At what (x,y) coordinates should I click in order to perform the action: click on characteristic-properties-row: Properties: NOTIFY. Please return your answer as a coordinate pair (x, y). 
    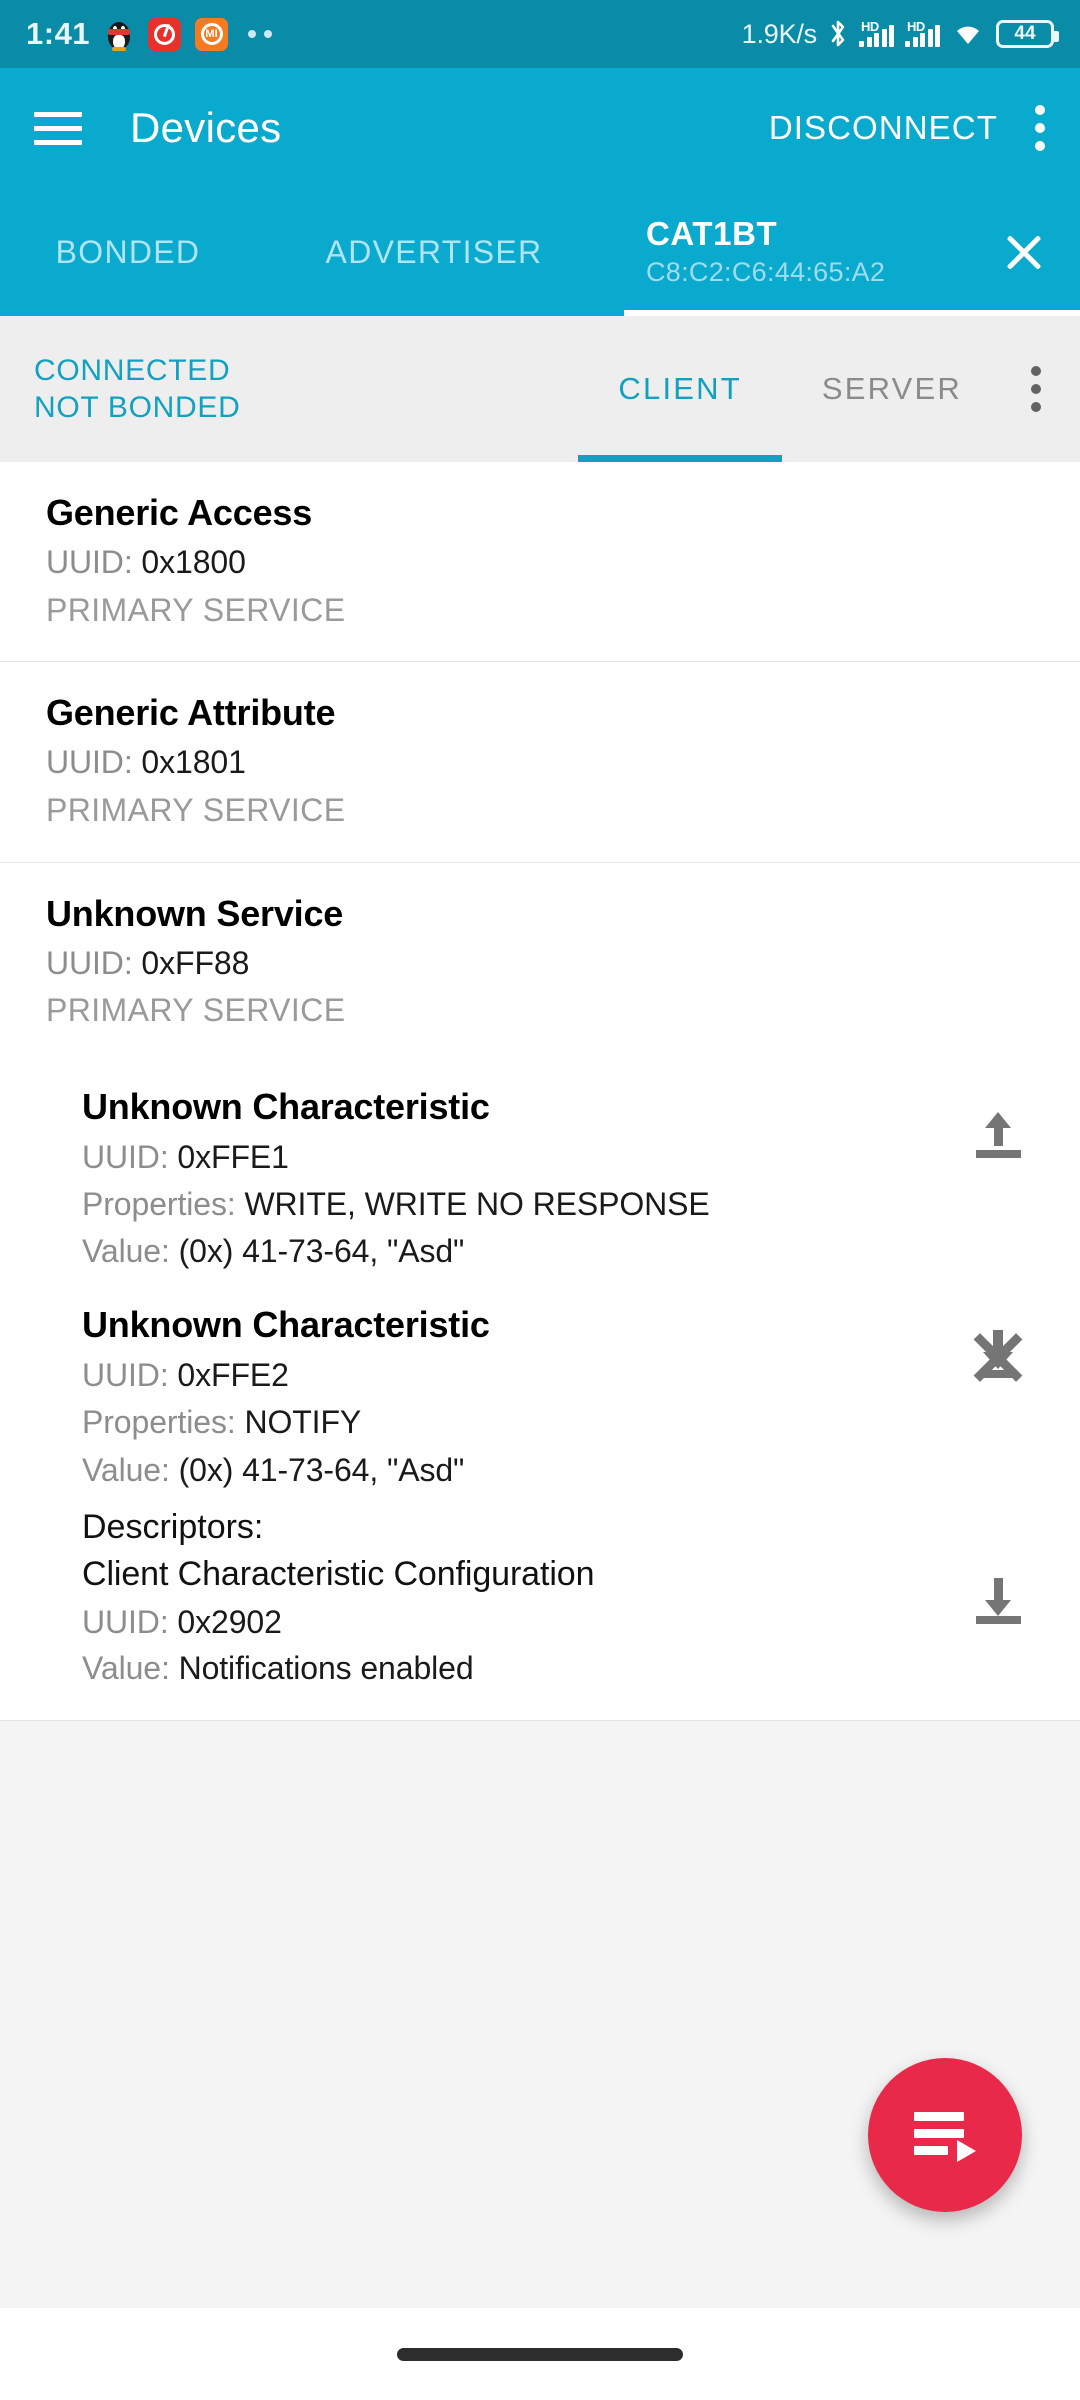
    Looking at the image, I should click on (516, 1422).